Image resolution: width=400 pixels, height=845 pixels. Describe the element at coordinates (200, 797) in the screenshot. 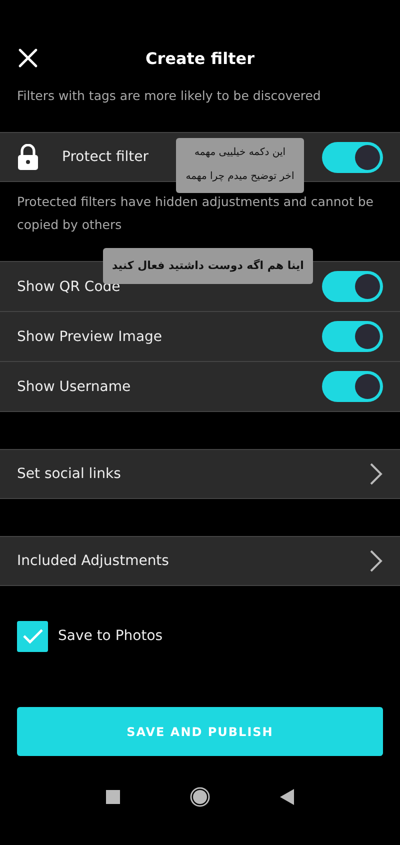

I see `home-icon` at that location.